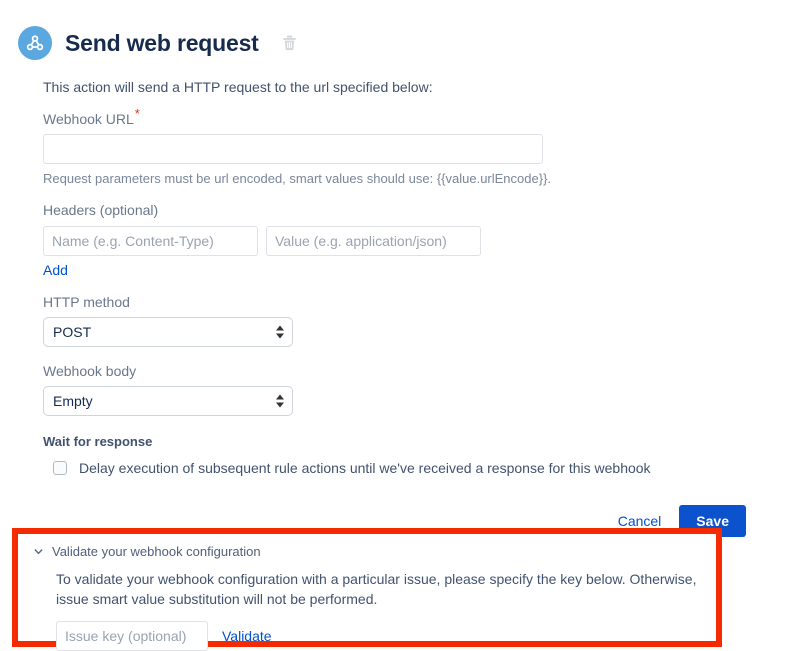 The height and width of the screenshot is (651, 802). I want to click on headers-row, so click(422, 241).